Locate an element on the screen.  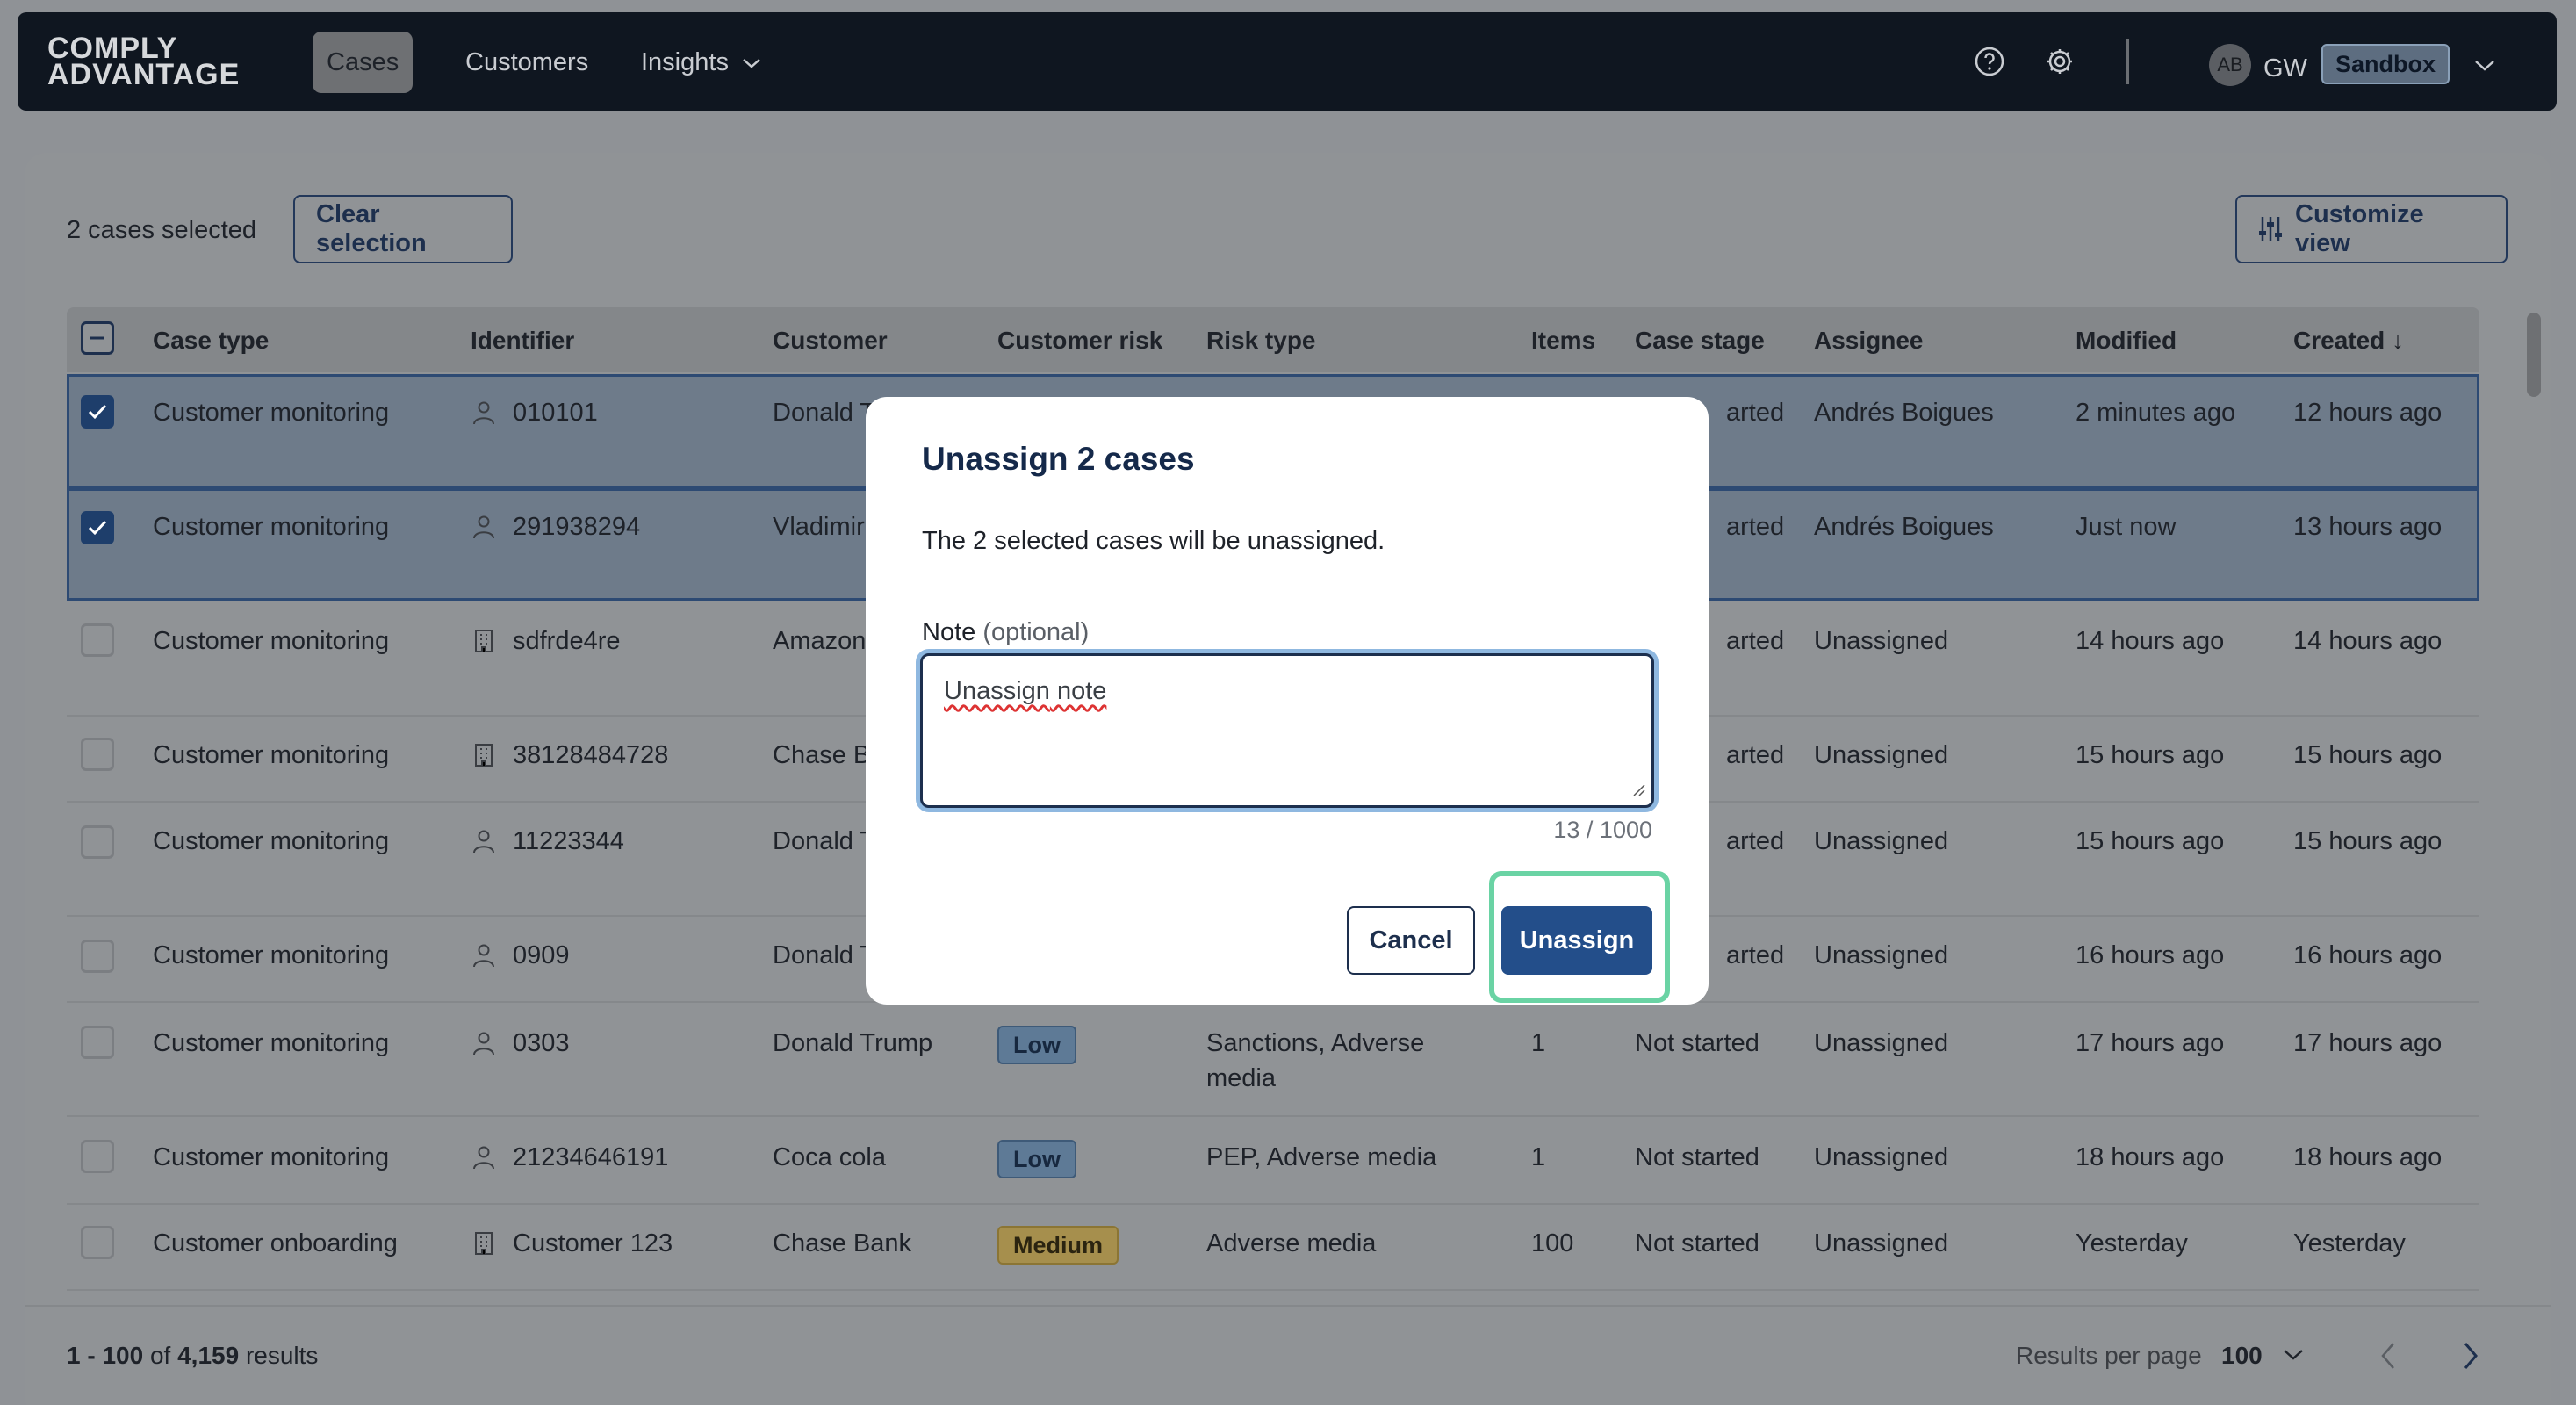
unassign-button: Unassign is located at coordinates (1576, 941).